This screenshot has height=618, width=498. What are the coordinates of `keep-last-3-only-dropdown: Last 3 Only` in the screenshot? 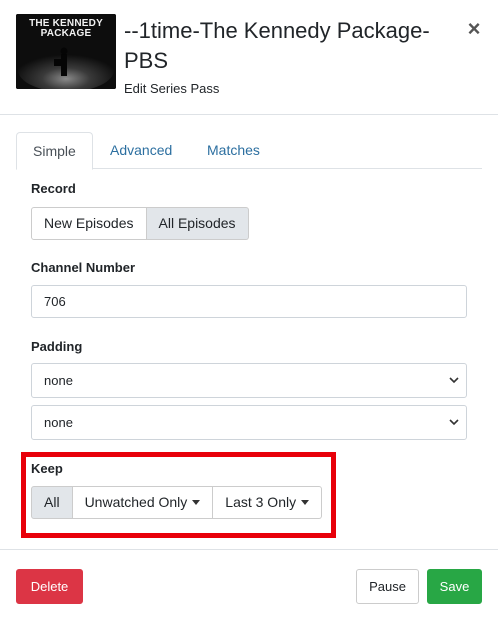 It's located at (268, 502).